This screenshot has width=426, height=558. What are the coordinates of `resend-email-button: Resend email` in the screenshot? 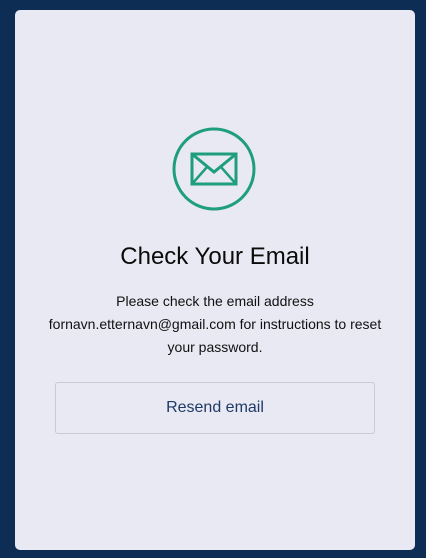 It's located at (215, 408).